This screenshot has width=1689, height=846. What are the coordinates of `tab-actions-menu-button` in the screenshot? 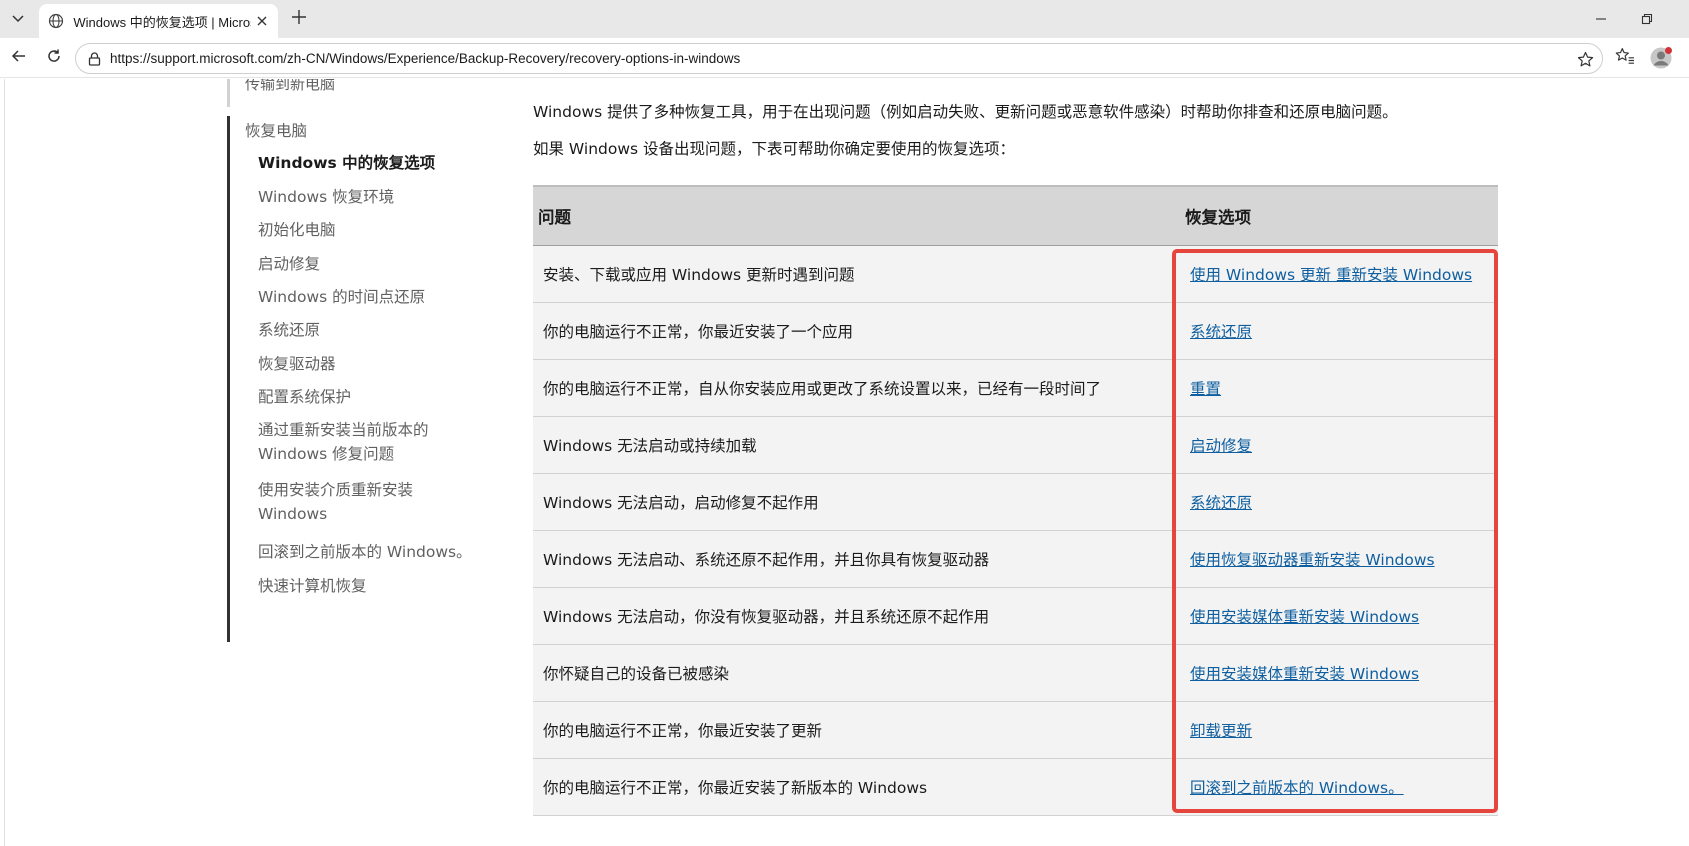 It's located at (18, 19).